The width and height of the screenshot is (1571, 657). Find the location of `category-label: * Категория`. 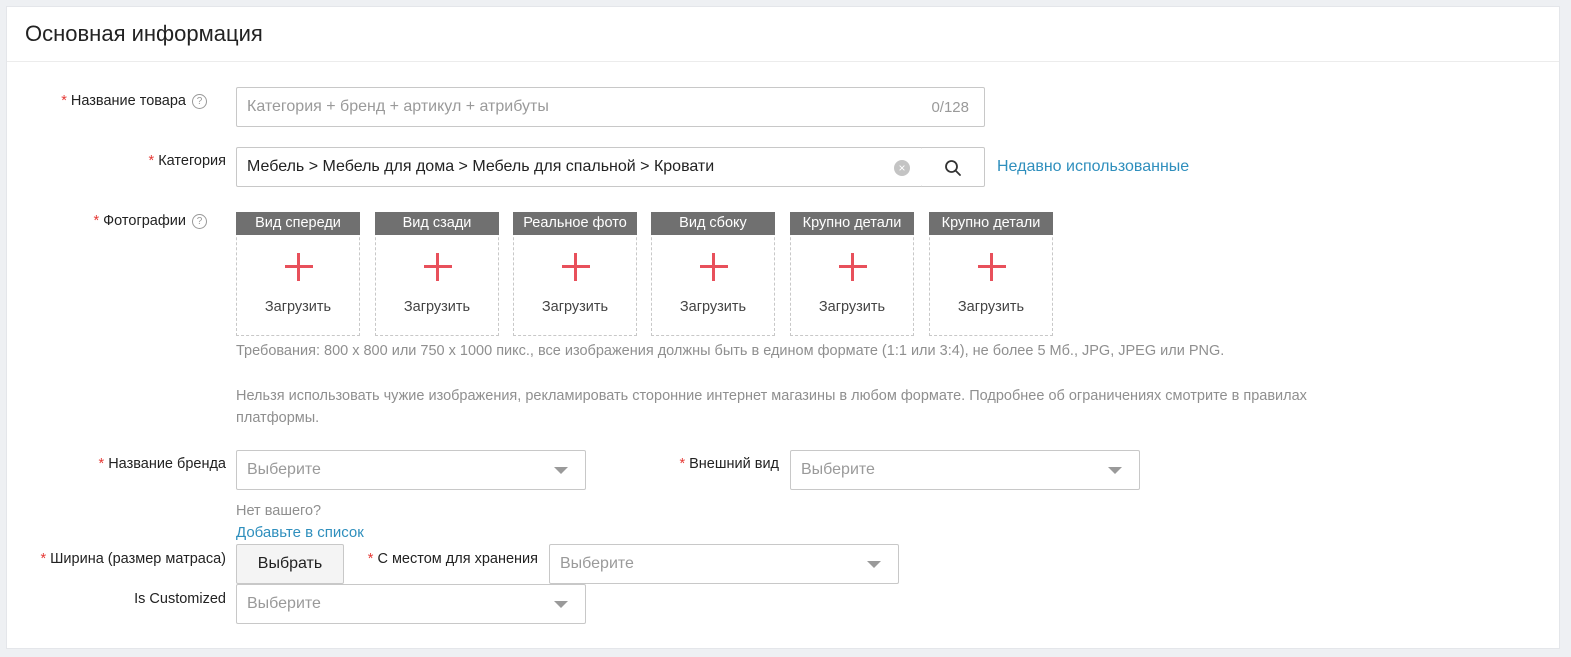

category-label: * Категория is located at coordinates (187, 161).